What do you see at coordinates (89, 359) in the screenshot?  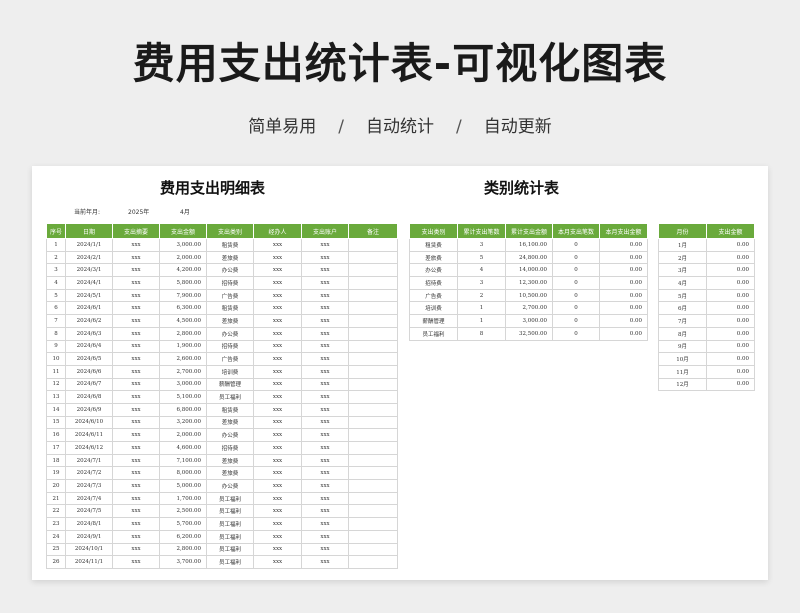 I see `detail-cell: 2024/6/5` at bounding box center [89, 359].